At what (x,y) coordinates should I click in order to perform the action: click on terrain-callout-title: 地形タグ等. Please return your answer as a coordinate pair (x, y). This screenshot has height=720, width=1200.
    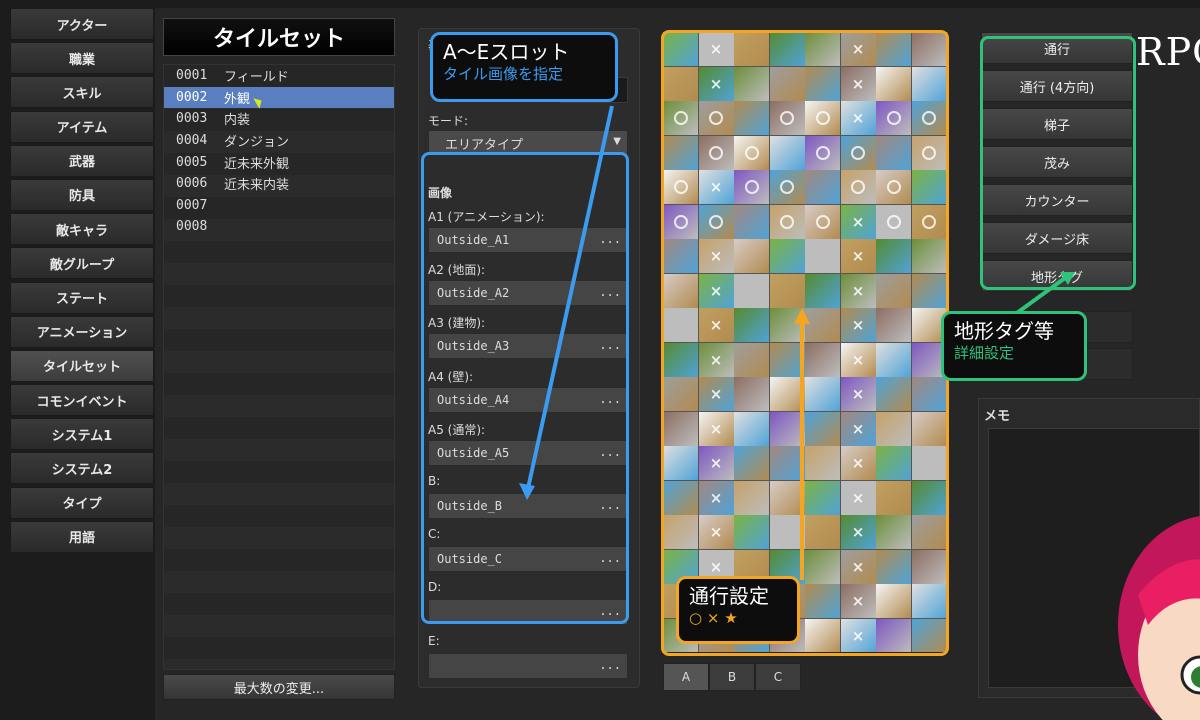
    Looking at the image, I should click on (1004, 331).